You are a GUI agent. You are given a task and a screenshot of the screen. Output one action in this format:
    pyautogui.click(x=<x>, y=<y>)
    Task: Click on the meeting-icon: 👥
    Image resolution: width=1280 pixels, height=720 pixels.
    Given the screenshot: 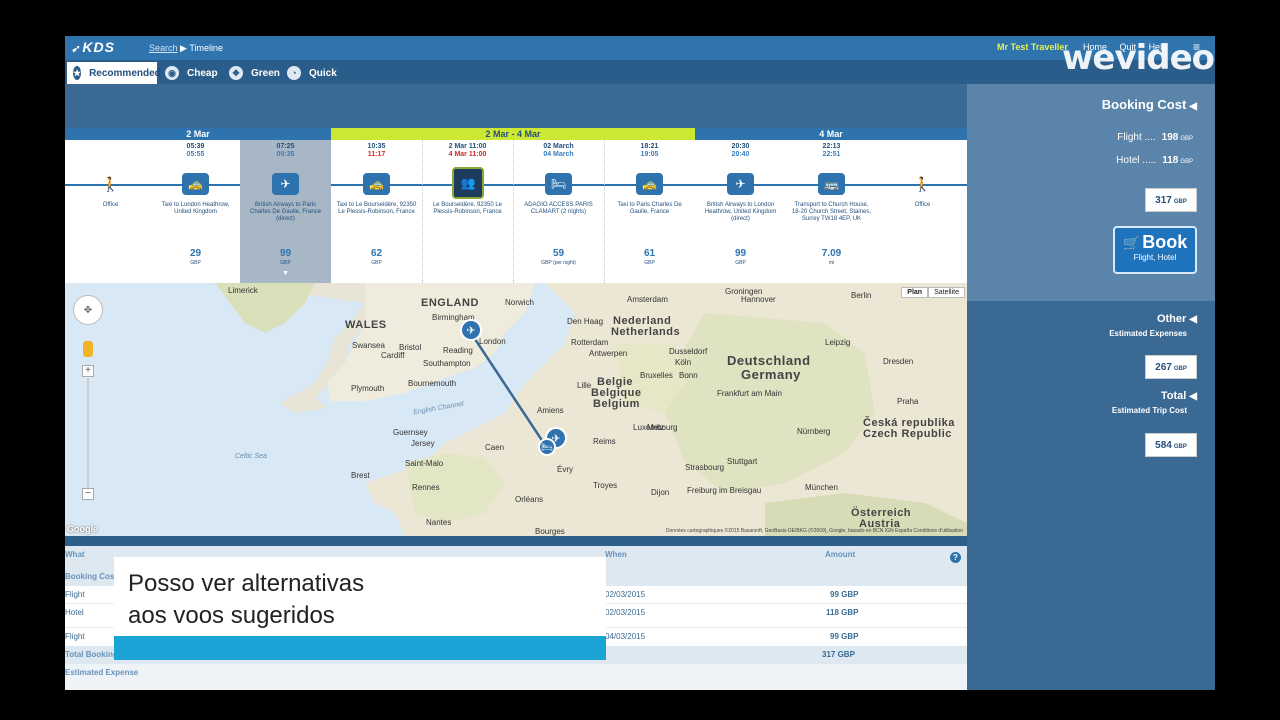 What is the action you would take?
    pyautogui.click(x=468, y=183)
    